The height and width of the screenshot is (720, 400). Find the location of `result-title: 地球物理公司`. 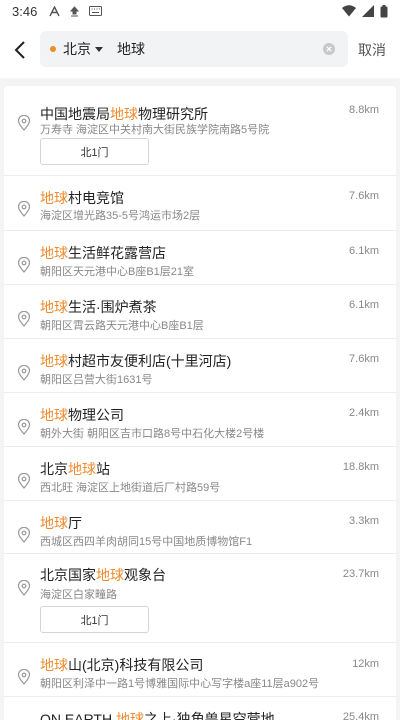

result-title: 地球物理公司 is located at coordinates (82, 415).